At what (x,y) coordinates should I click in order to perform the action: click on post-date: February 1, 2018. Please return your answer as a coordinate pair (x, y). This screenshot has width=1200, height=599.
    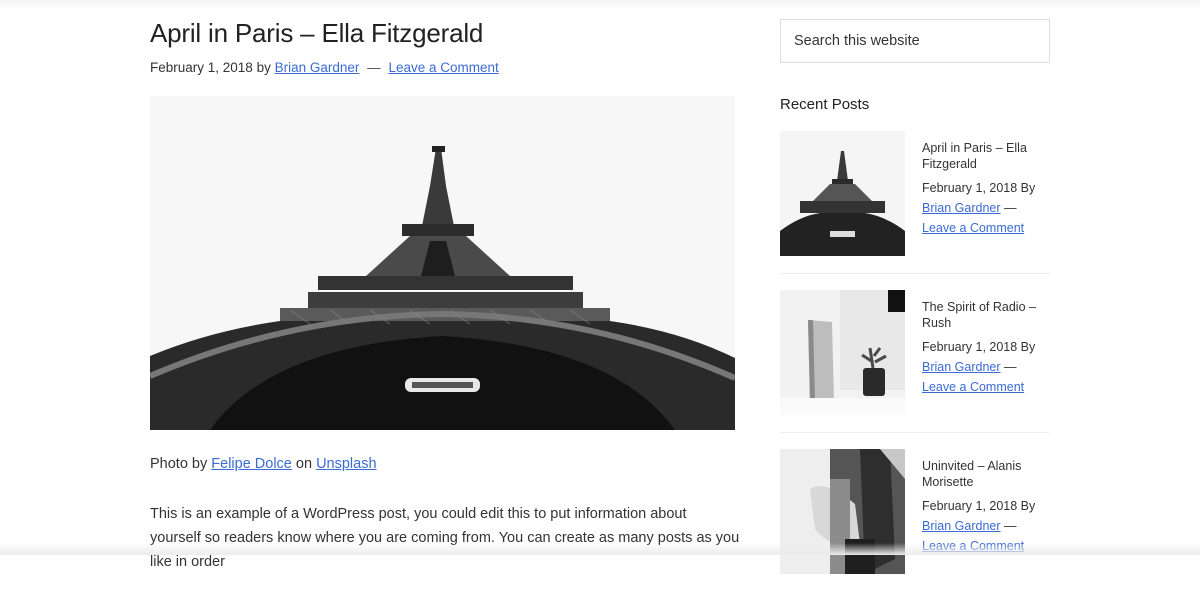
    Looking at the image, I should click on (201, 67).